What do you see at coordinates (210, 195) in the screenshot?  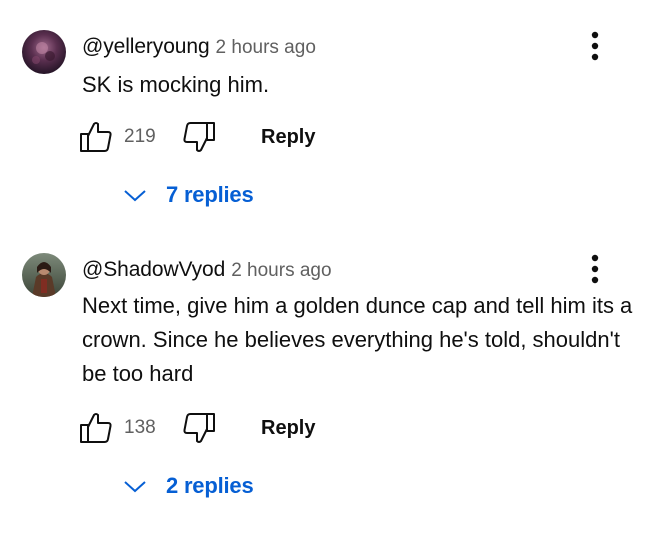 I see `replies-count-label: 7 replies` at bounding box center [210, 195].